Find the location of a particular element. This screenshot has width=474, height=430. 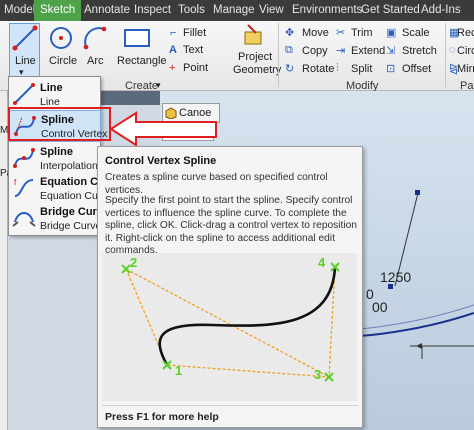

rect-pattern-button: Recti is located at coordinates (465, 33).